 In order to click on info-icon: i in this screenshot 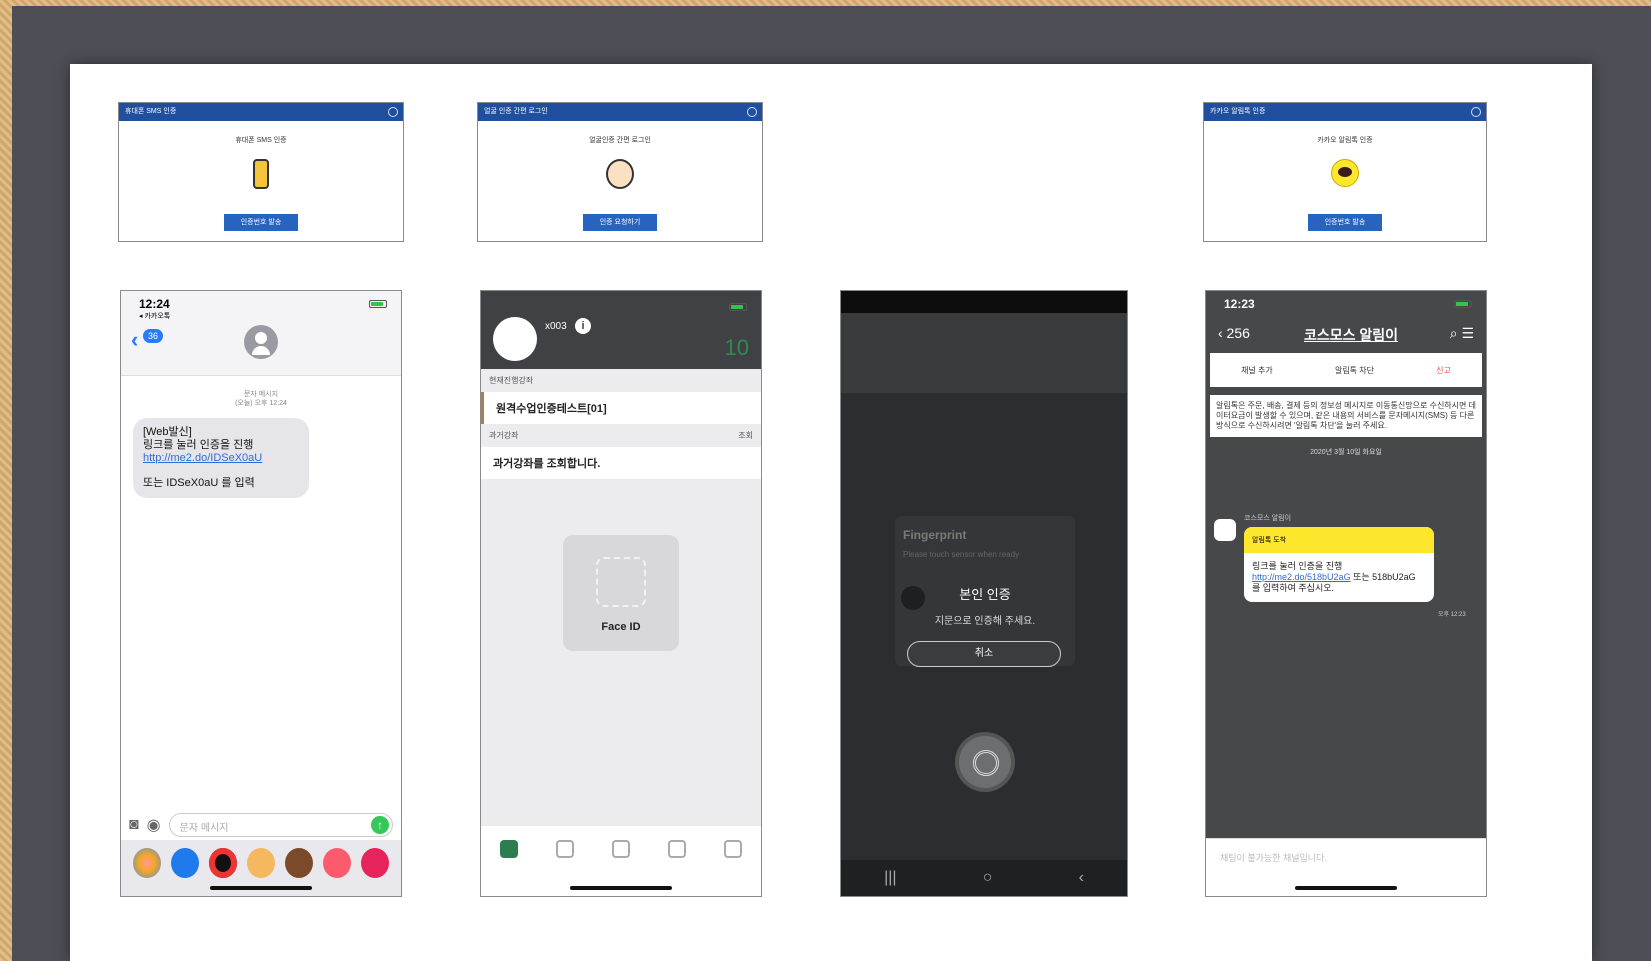, I will do `click(583, 326)`.